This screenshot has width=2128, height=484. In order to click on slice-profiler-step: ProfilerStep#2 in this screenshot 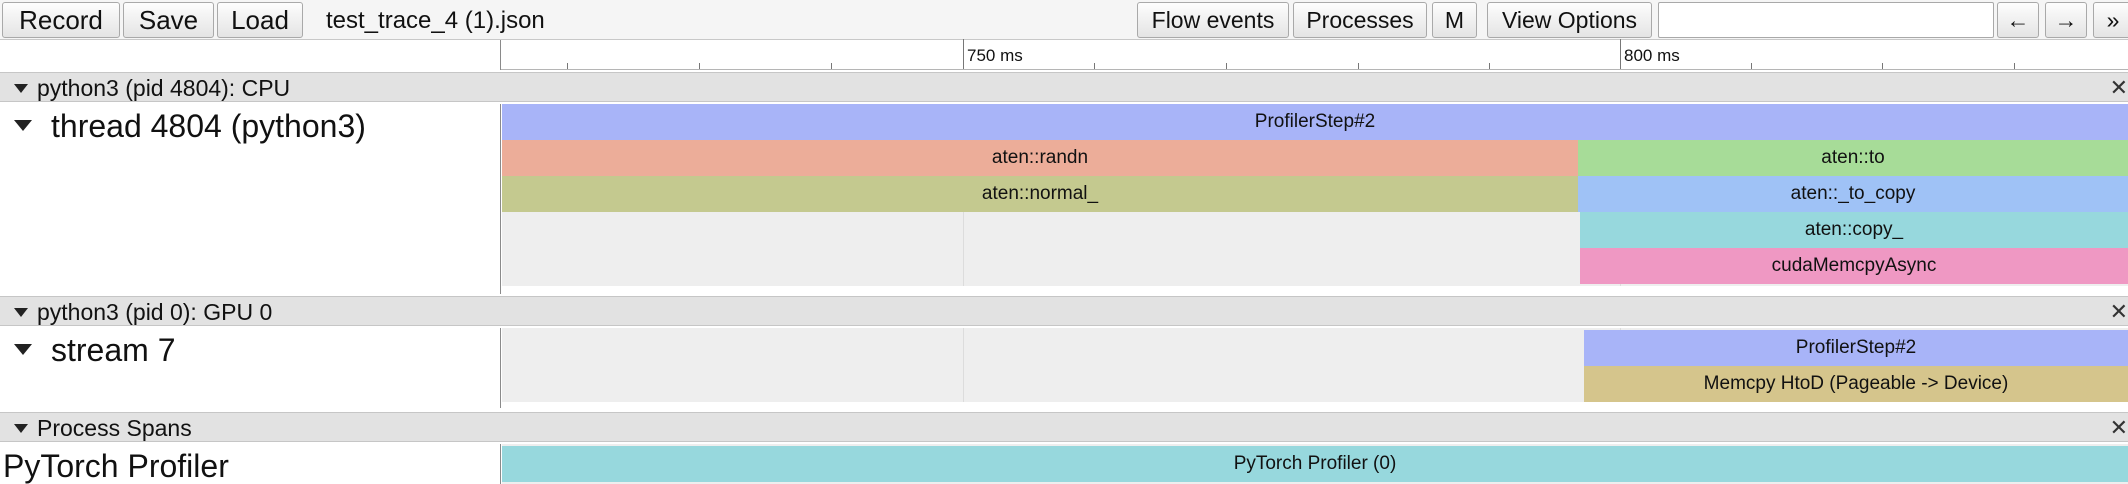, I will do `click(1315, 122)`.